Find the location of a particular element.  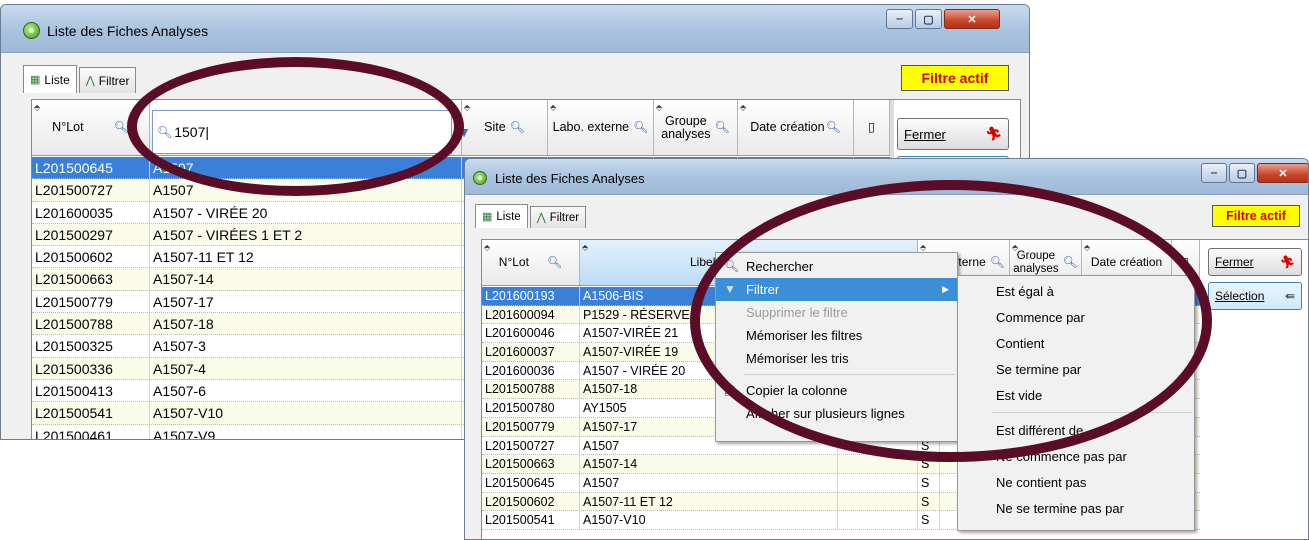

submenu-item: Est égal à is located at coordinates (1076, 291).